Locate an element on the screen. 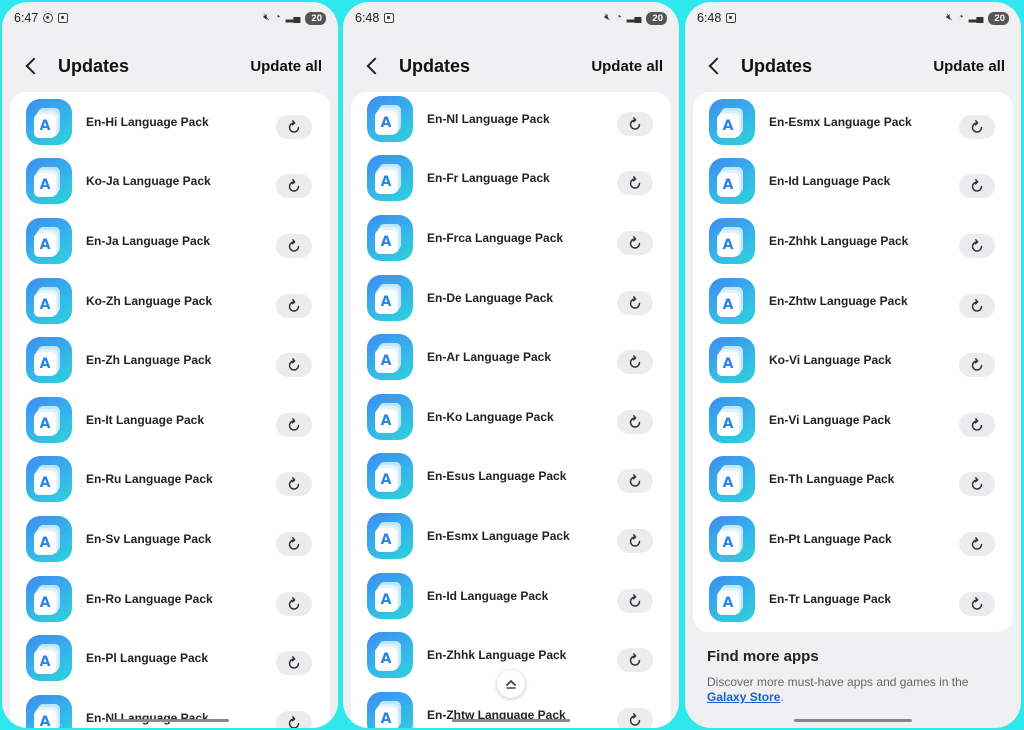  list-item: A En-Ja Language Pack is located at coordinates (170, 241).